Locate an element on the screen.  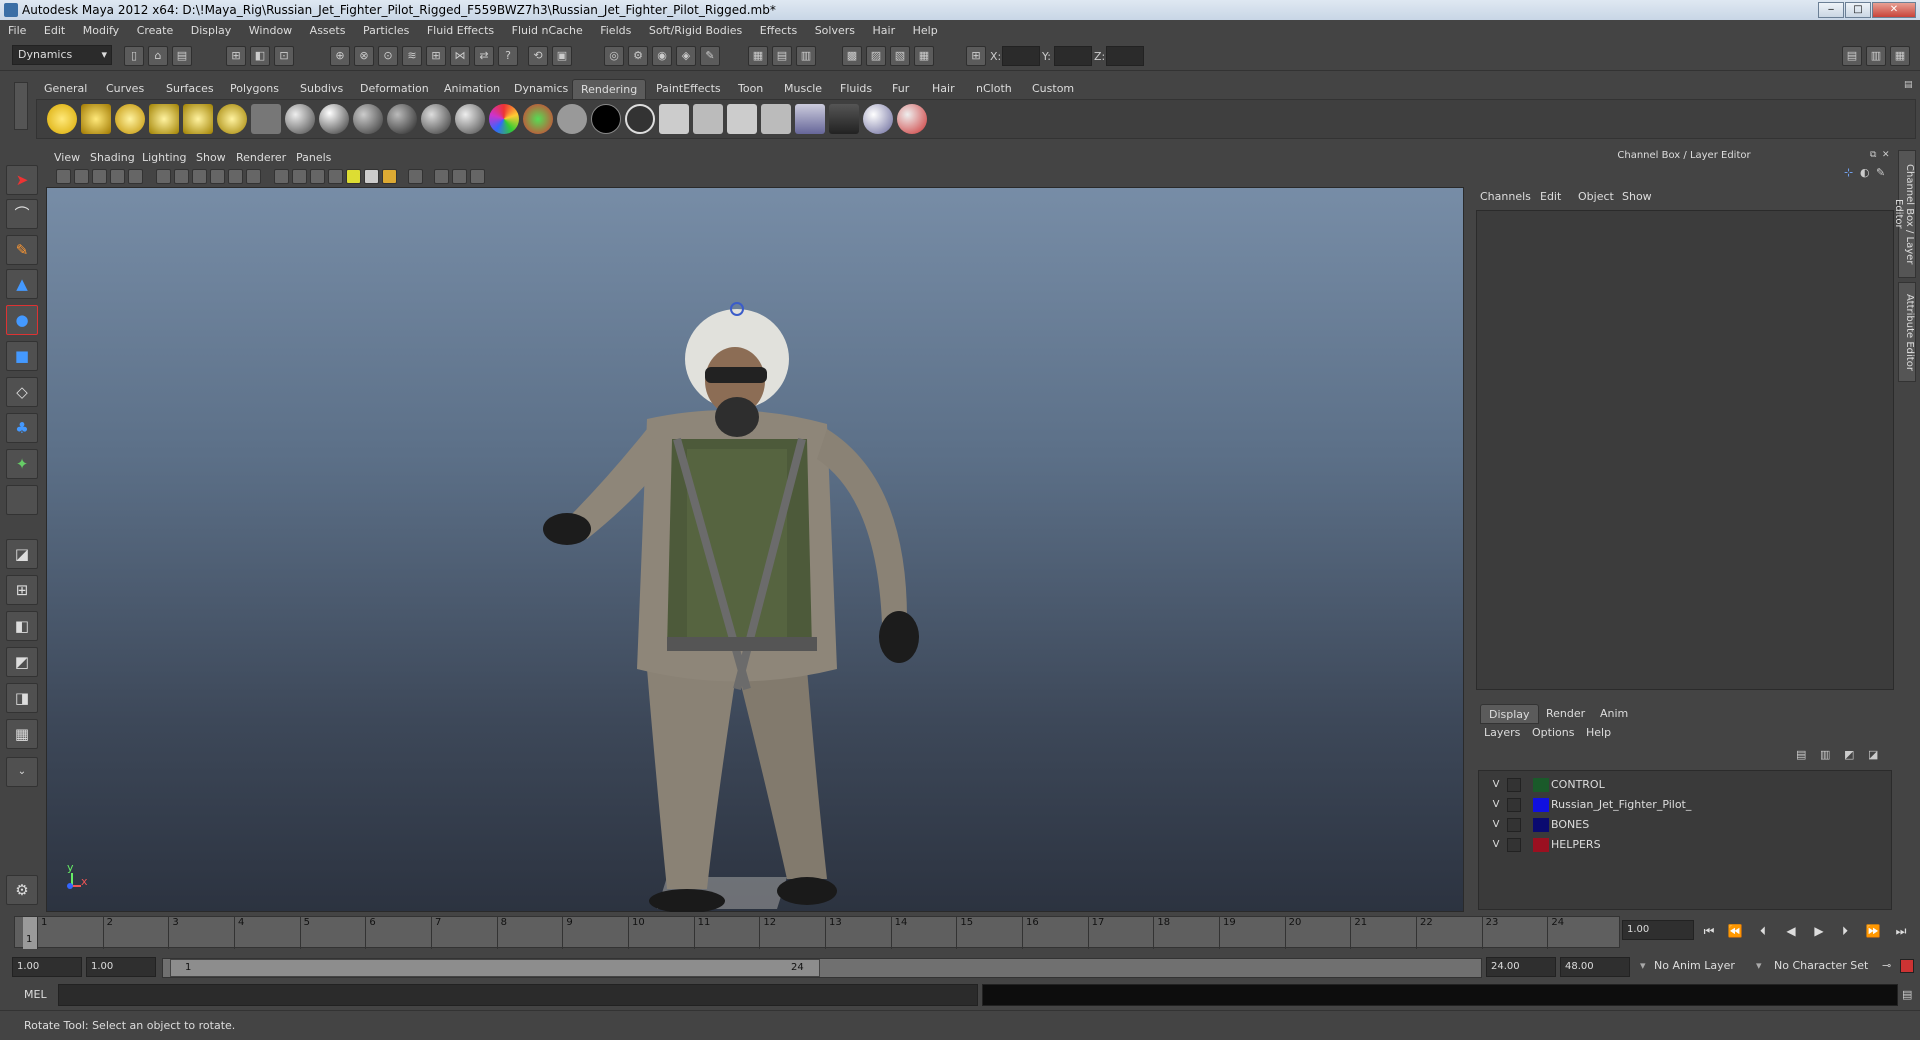
layout-expand-icon: ⌄ is located at coordinates (22, 772).